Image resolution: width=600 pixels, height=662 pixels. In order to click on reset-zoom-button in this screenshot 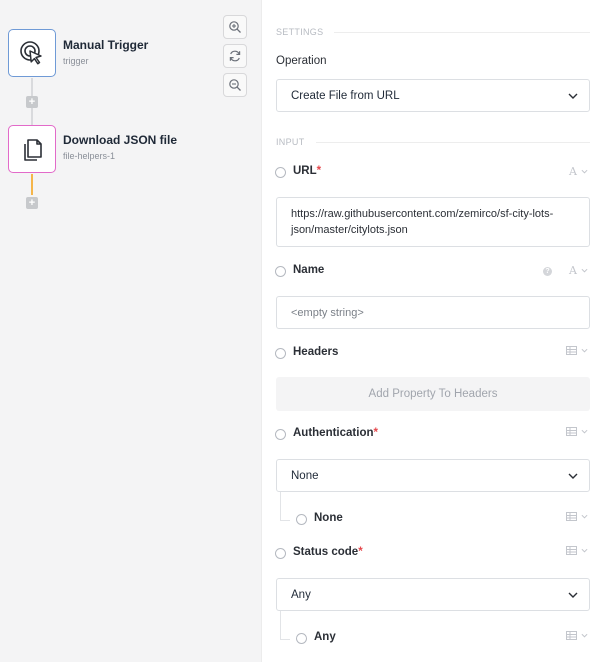, I will do `click(235, 56)`.